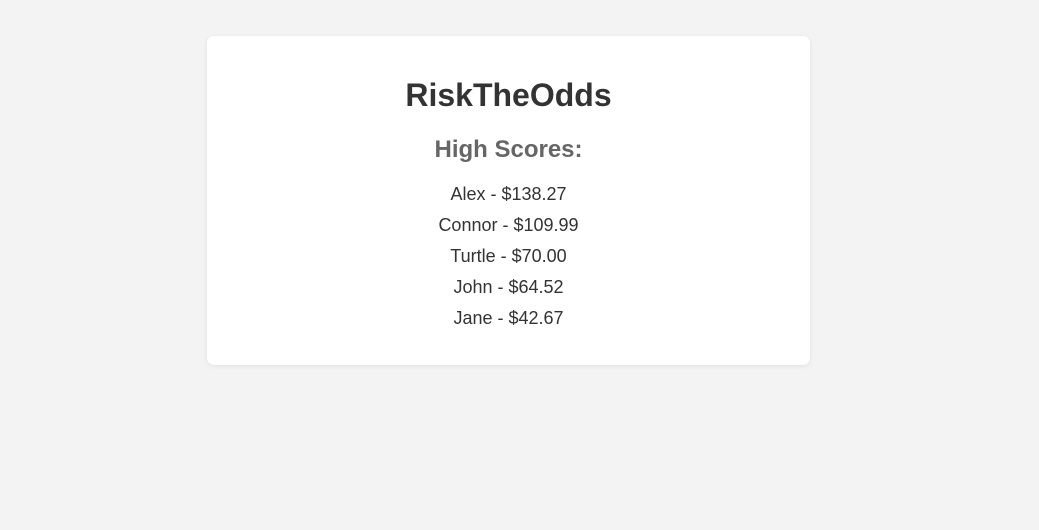  I want to click on score-entry: Turtle - $70.00, so click(508, 256).